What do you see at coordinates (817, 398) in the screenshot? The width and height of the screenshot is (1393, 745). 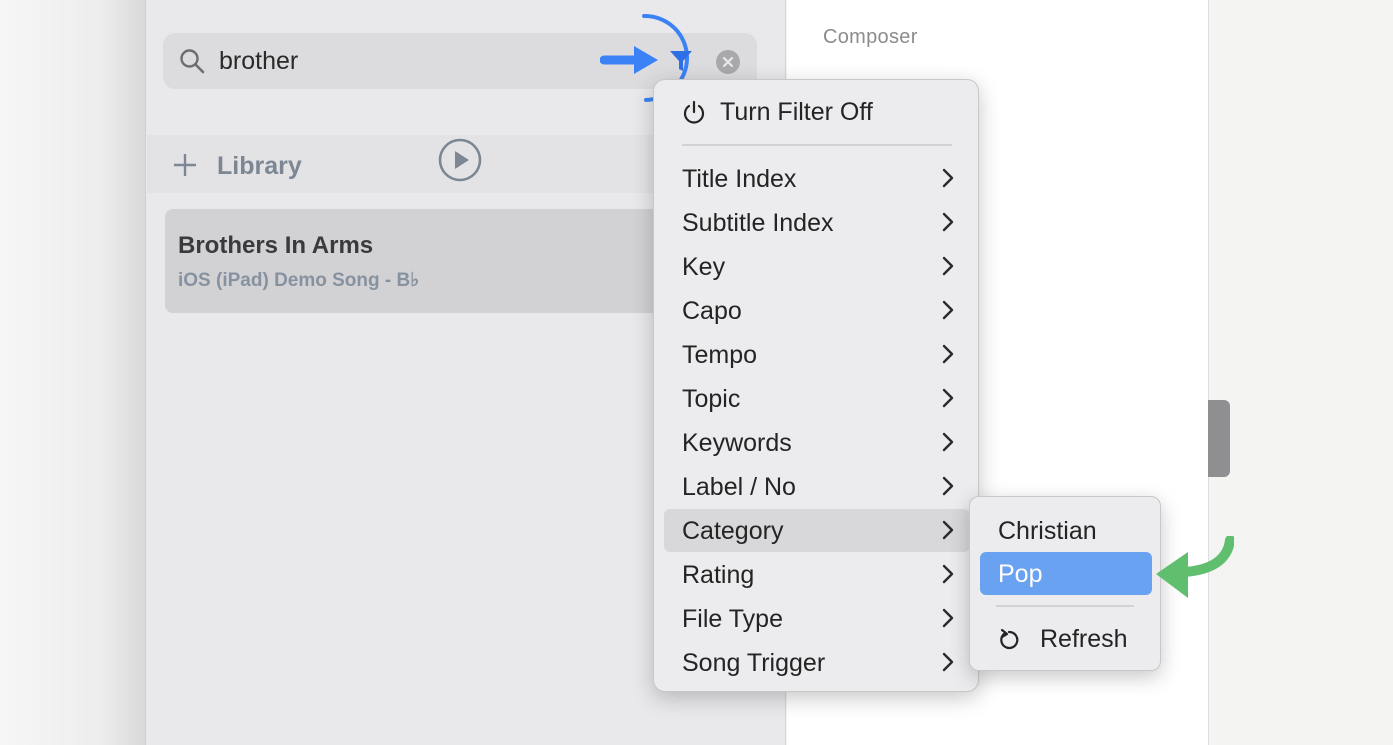 I see `menu-item-topic: Topic` at bounding box center [817, 398].